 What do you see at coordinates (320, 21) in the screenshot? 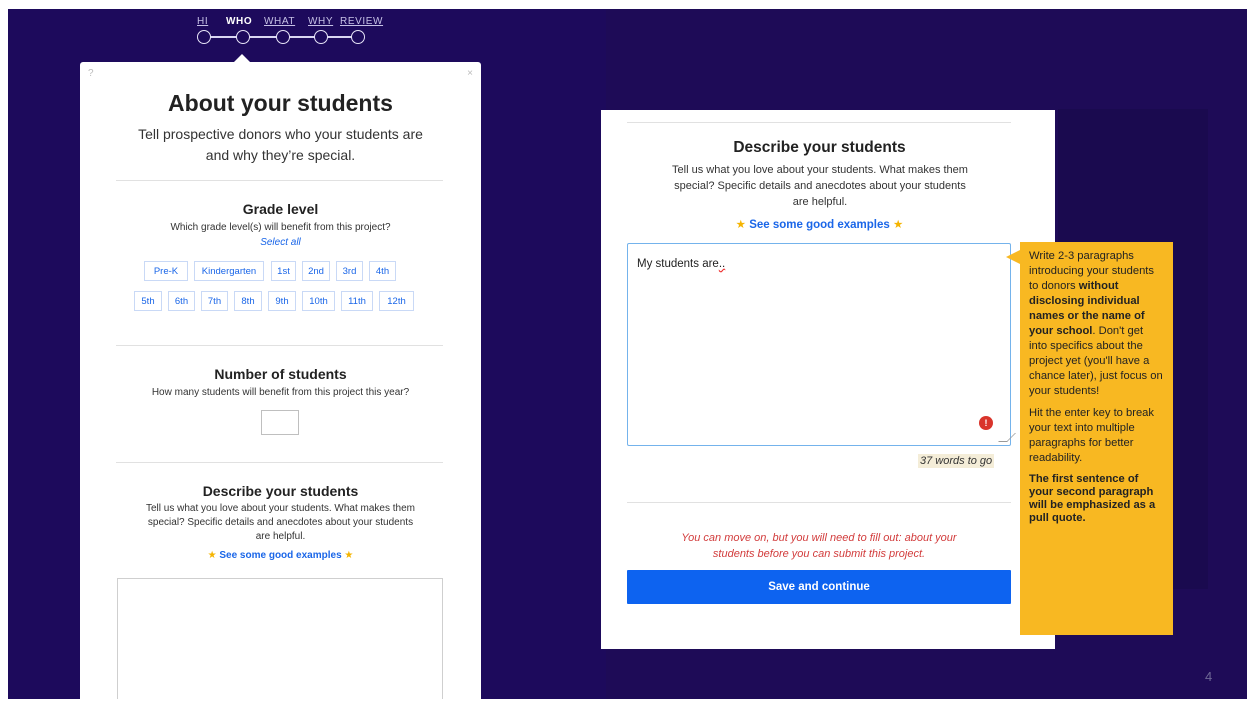
I see `step-why: WHY` at bounding box center [320, 21].